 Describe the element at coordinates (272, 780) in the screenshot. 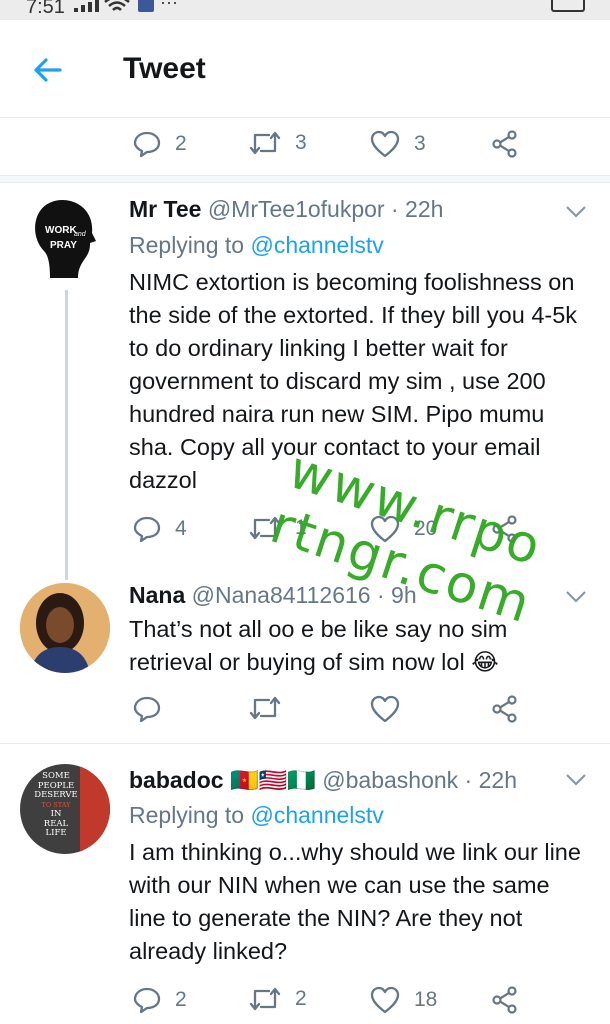

I see `author-flags: 🇨🇲🇱🇷🇳🇬` at that location.